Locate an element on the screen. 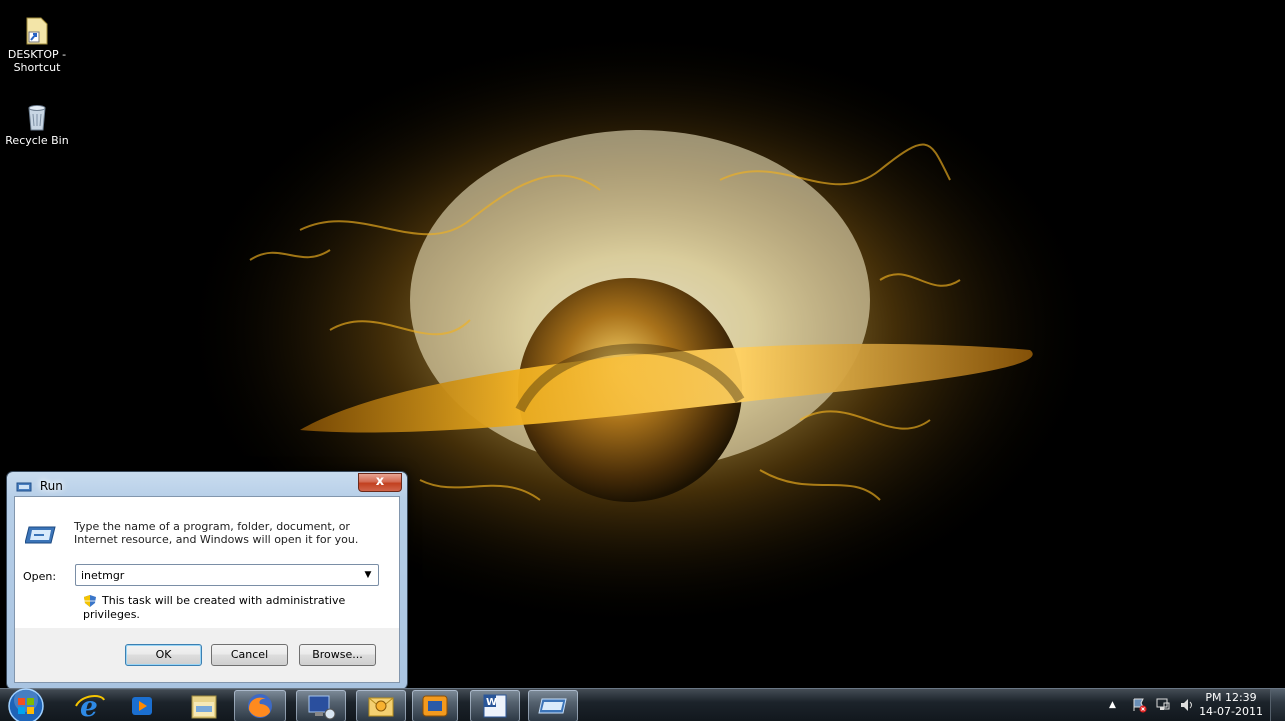 The height and width of the screenshot is (721, 1285). volume-icon is located at coordinates (1187, 705).